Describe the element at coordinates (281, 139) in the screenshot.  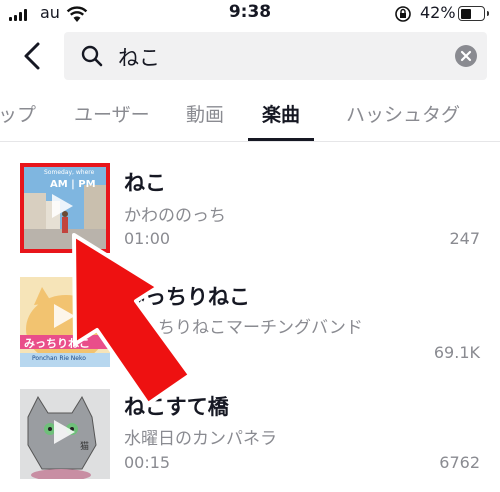
I see `active-tab-indicator` at that location.